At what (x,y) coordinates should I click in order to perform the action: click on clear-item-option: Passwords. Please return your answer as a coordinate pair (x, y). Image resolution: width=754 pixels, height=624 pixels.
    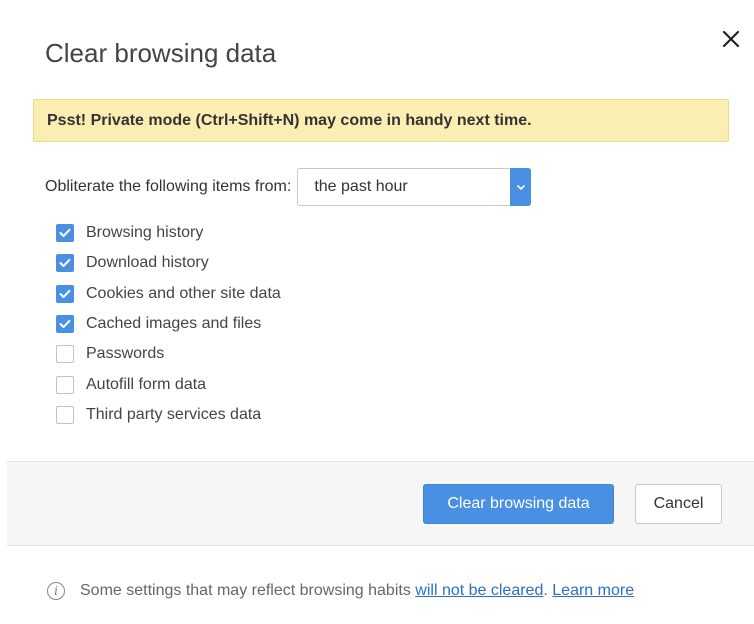
    Looking at the image, I should click on (168, 354).